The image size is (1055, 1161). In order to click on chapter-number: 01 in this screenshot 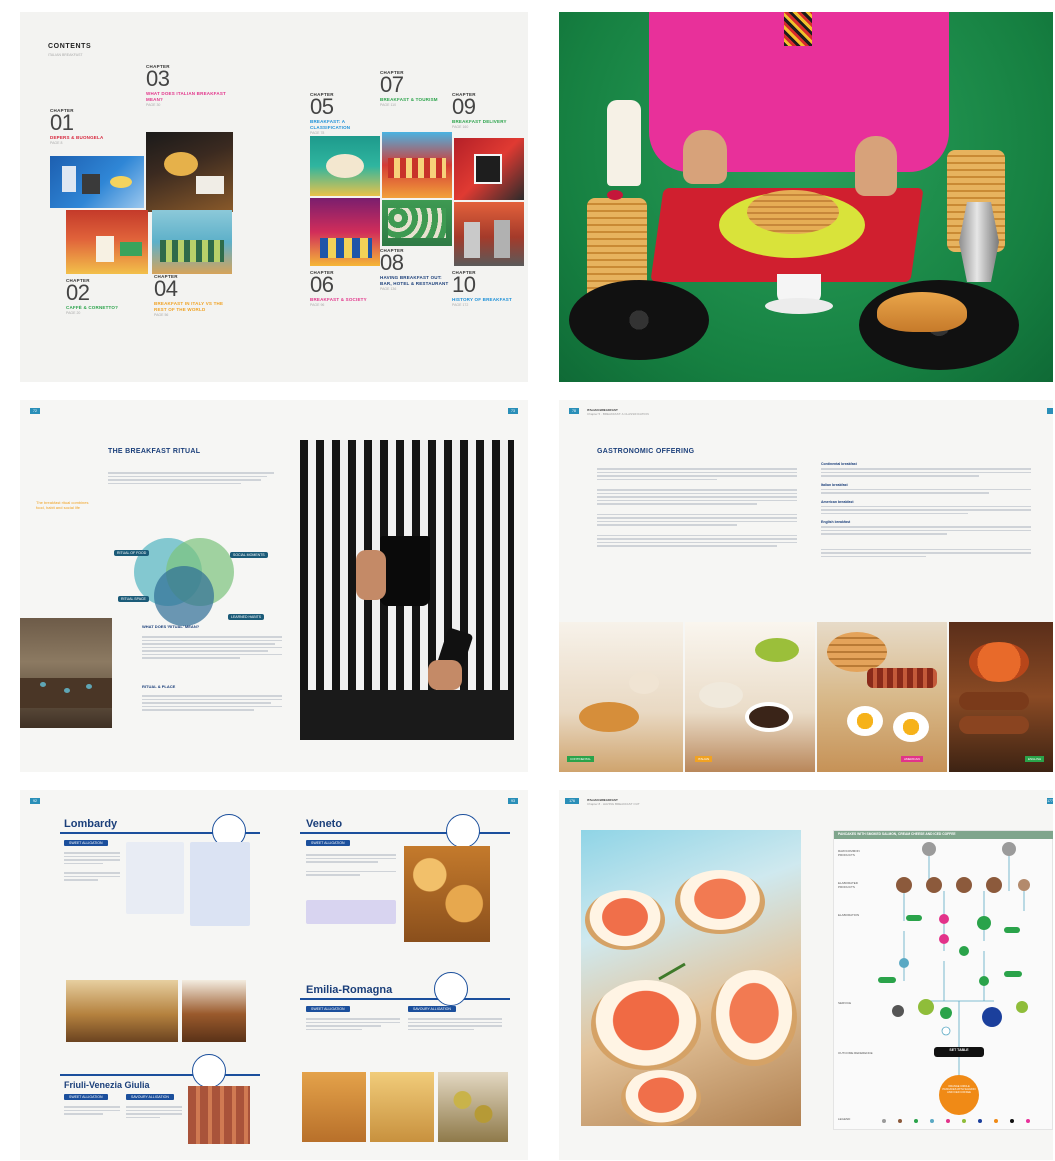, I will do `click(62, 122)`.